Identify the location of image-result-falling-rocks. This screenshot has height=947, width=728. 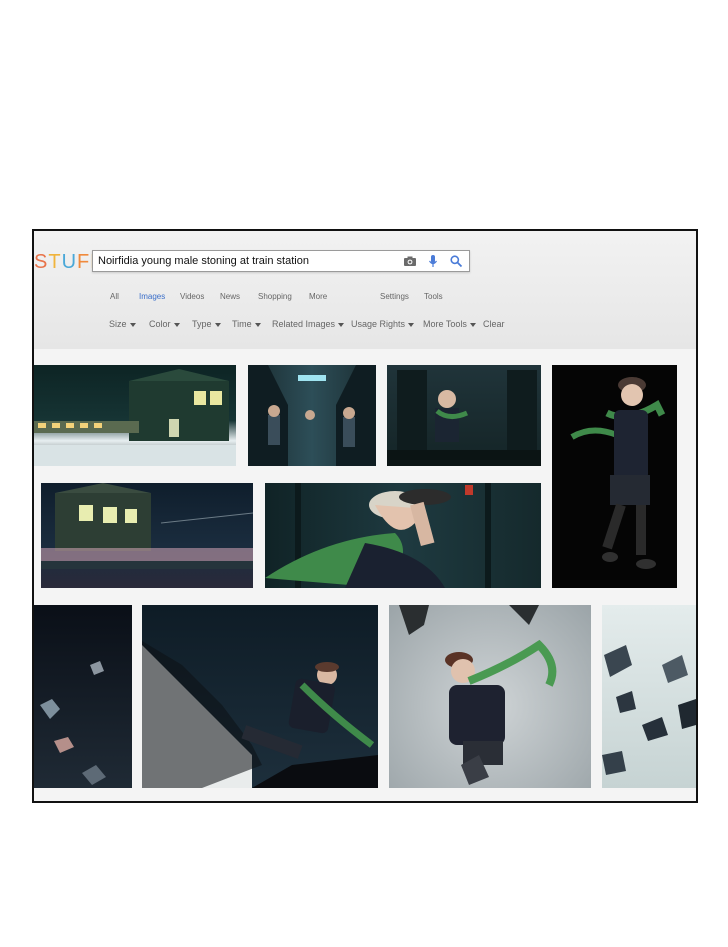
(83, 696).